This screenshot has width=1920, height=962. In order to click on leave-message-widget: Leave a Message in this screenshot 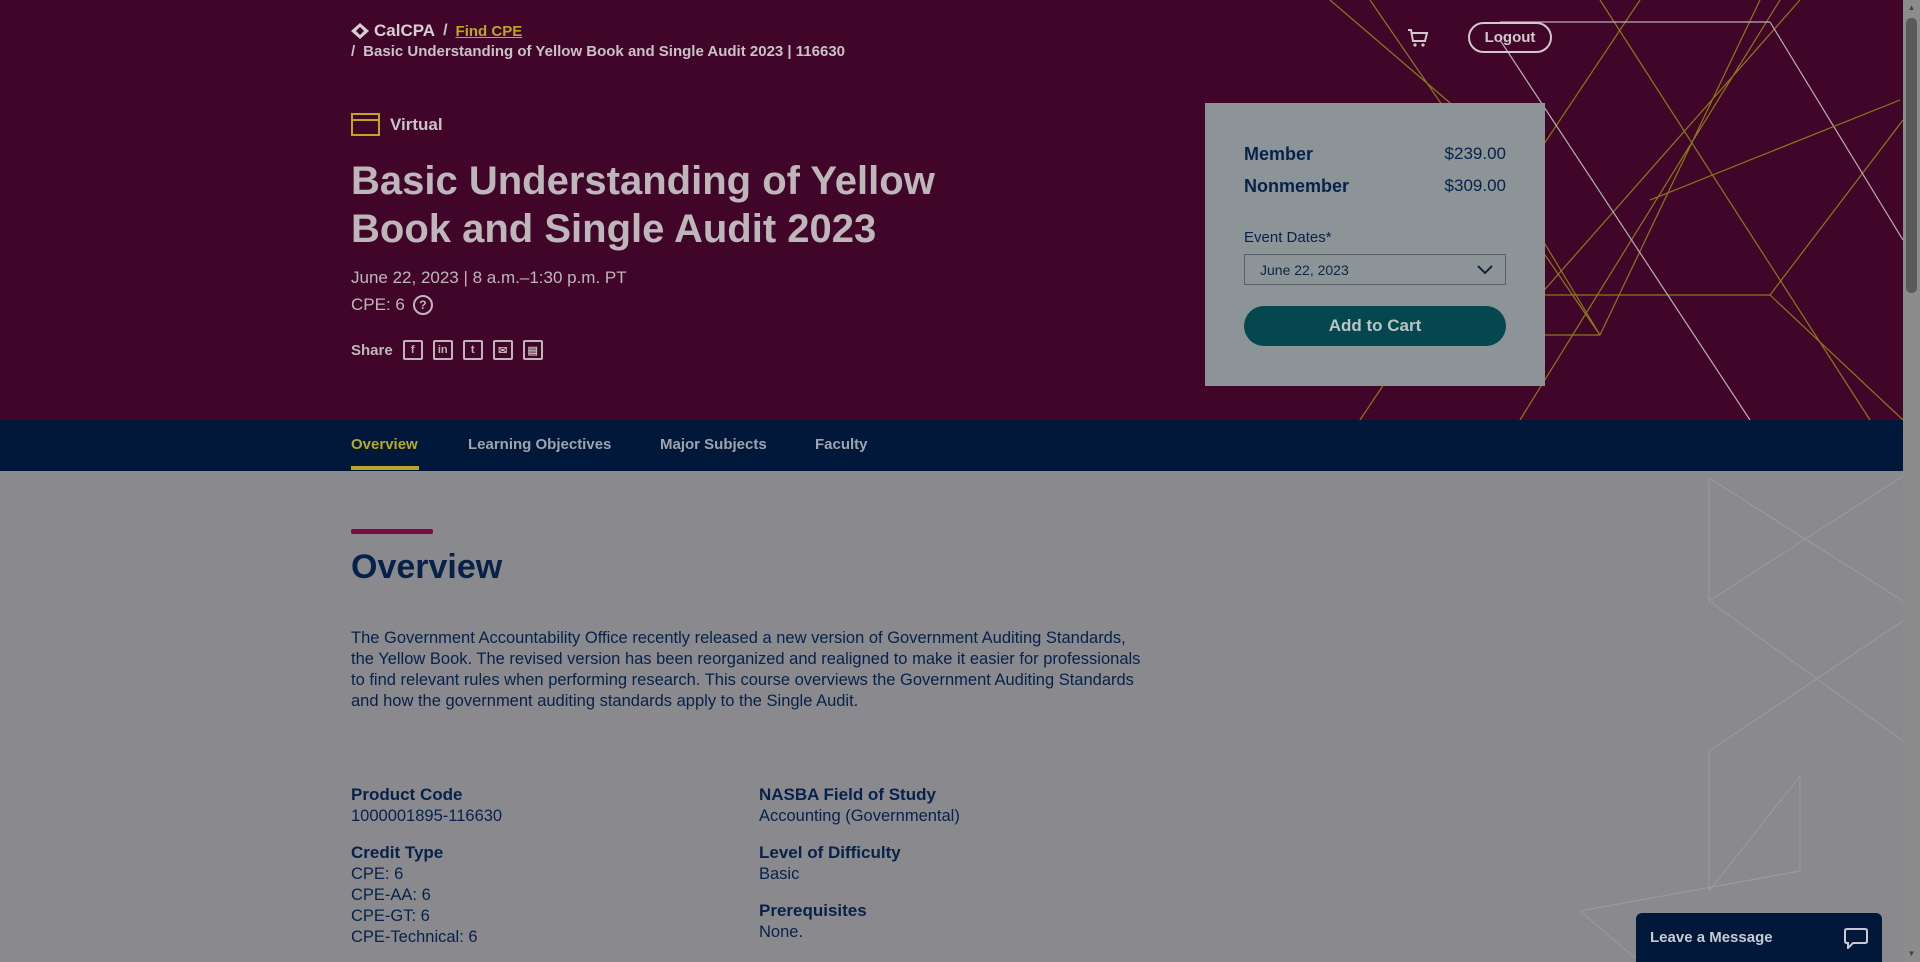, I will do `click(1759, 937)`.